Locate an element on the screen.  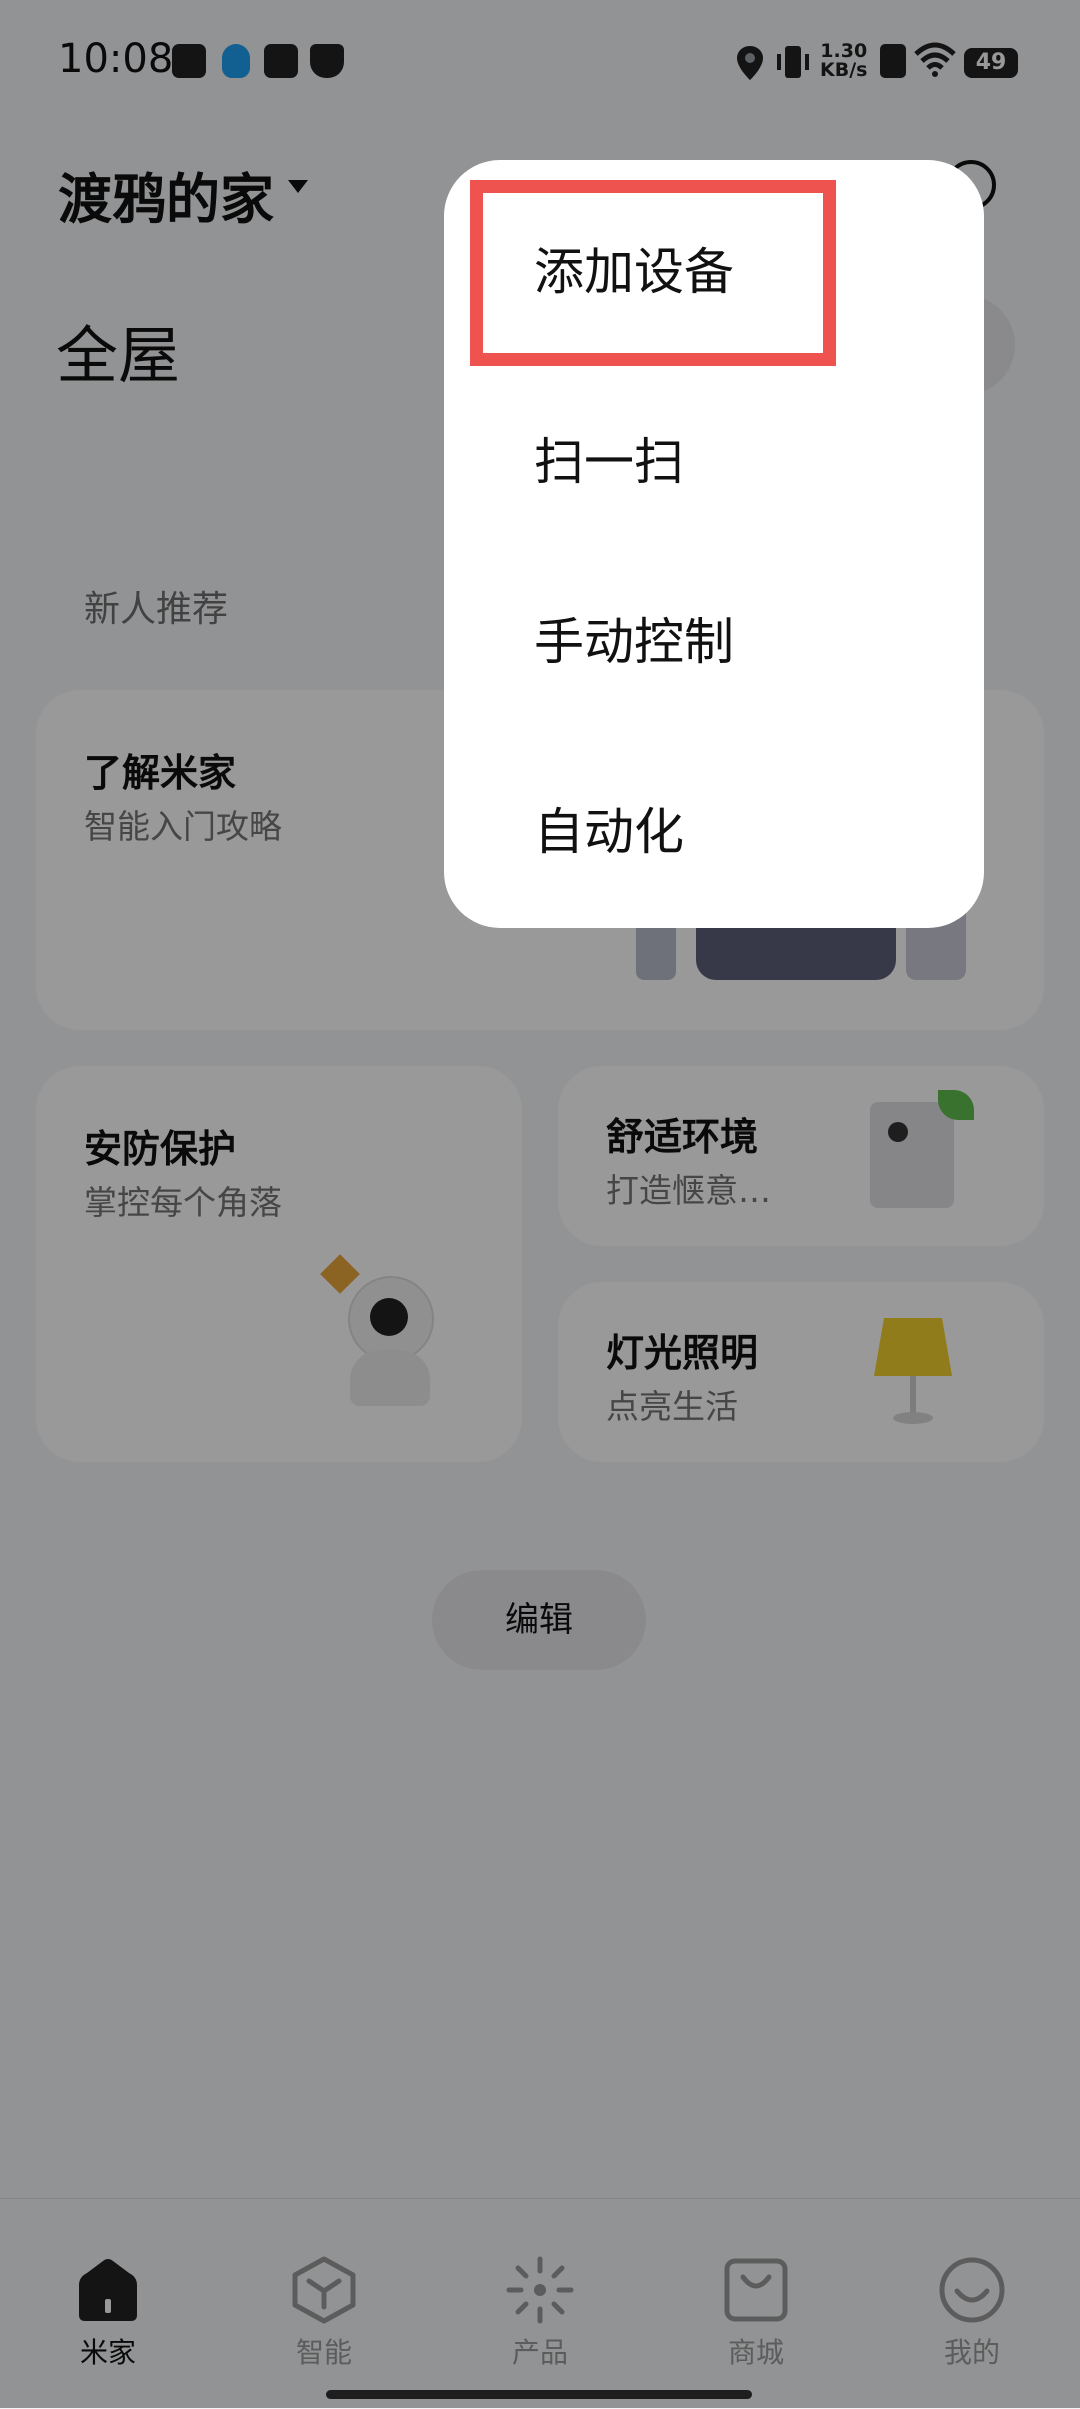
highlight-box is located at coordinates (653, 273).